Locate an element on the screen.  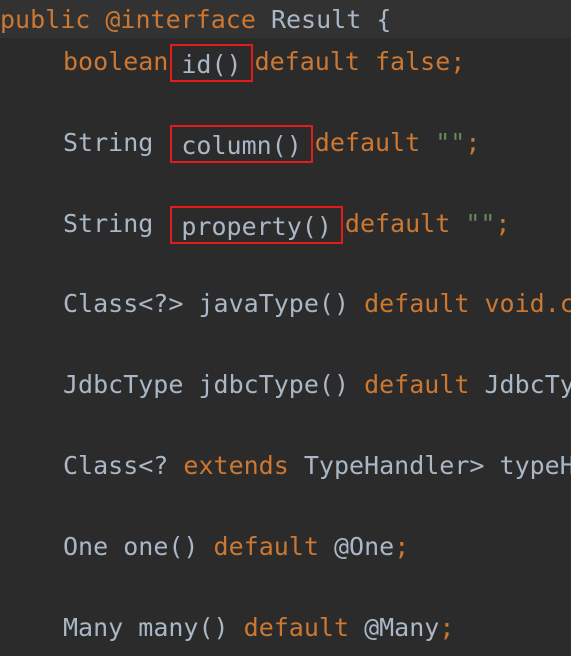
default-value-one: @One is located at coordinates (364, 546).